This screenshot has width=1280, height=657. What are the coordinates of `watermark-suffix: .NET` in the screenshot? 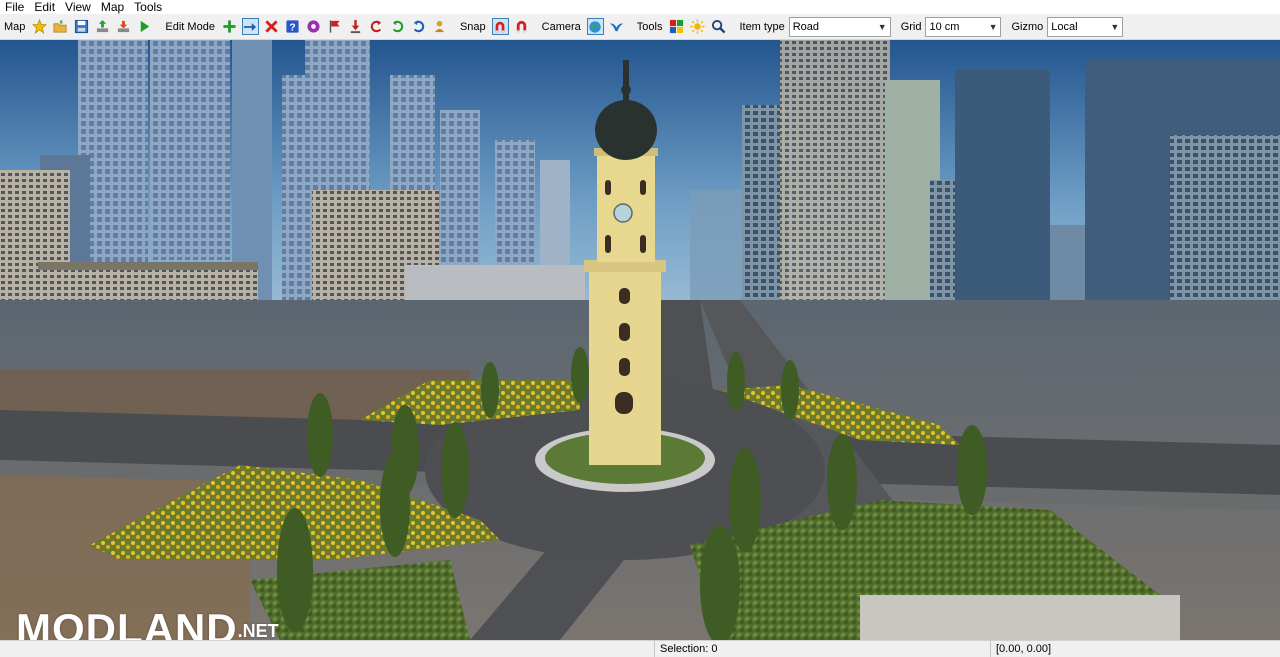 It's located at (258, 631).